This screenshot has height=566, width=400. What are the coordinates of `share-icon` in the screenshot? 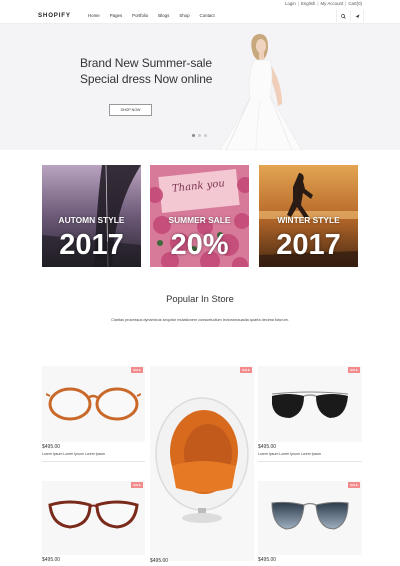 It's located at (357, 16).